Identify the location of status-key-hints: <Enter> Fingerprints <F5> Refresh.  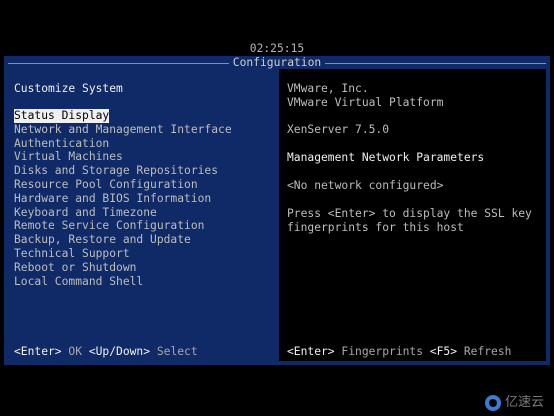
(399, 352).